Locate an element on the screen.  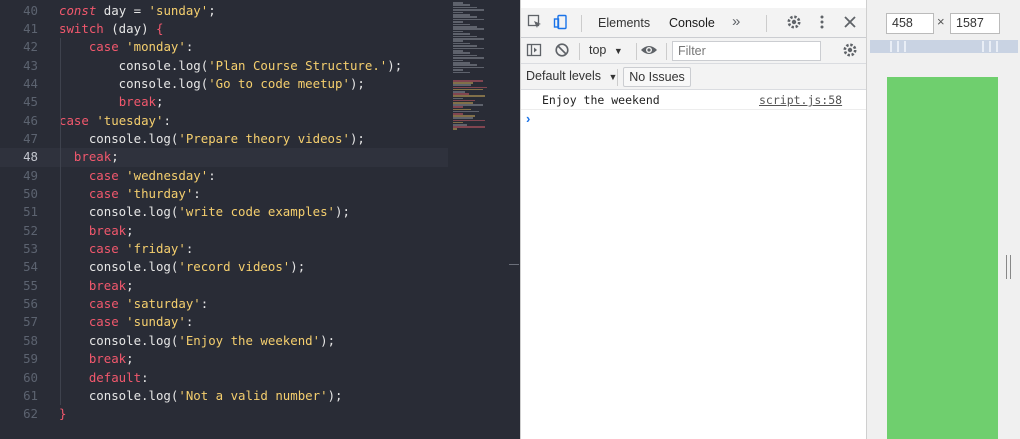
log-levels-label: Default levels is located at coordinates (564, 76).